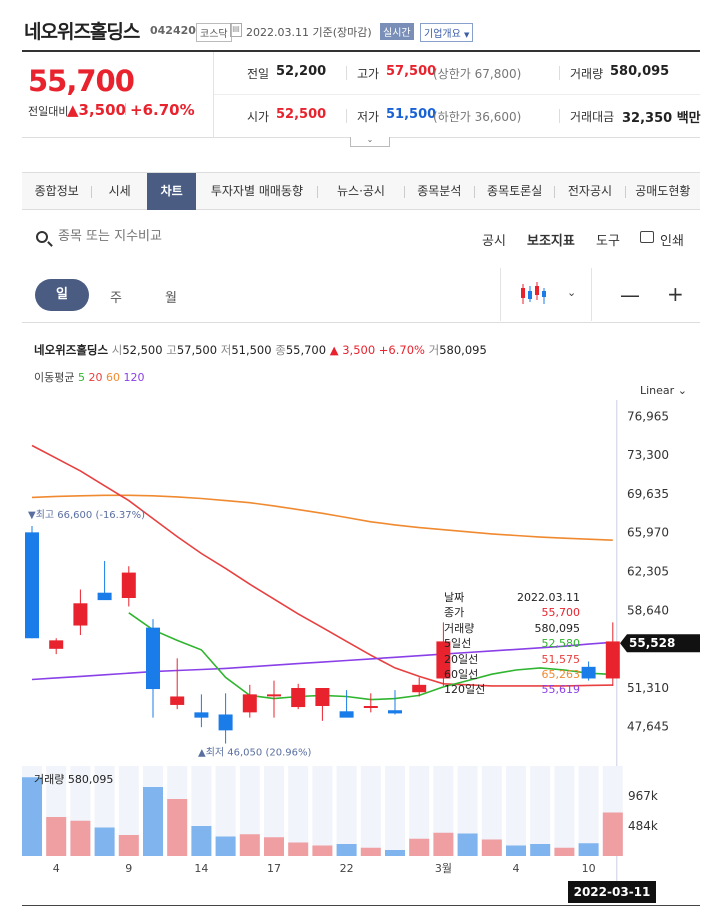 Image resolution: width=717 pixels, height=918 pixels. Describe the element at coordinates (251, 350) in the screenshot. I see `info-low: 51,500` at that location.